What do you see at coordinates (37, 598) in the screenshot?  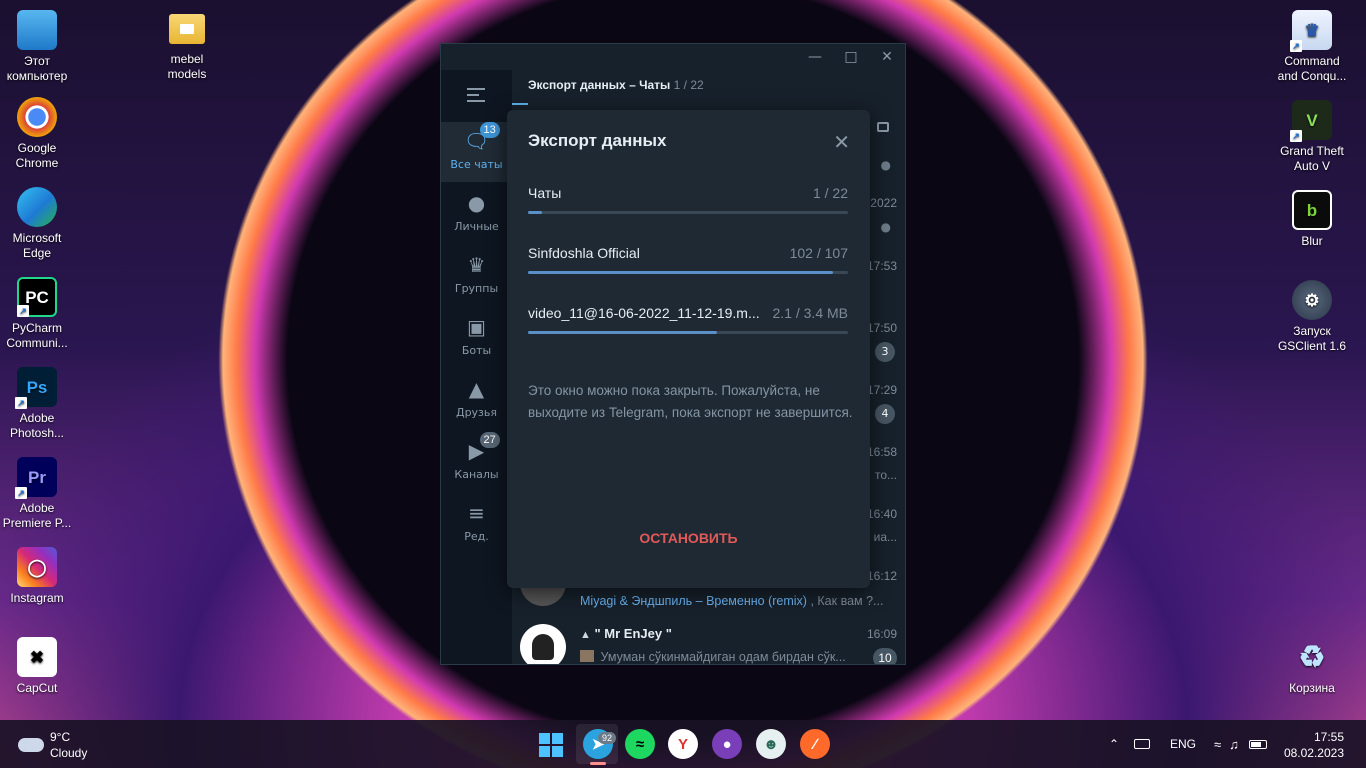 I see `desktop-icon-label: Instagram` at bounding box center [37, 598].